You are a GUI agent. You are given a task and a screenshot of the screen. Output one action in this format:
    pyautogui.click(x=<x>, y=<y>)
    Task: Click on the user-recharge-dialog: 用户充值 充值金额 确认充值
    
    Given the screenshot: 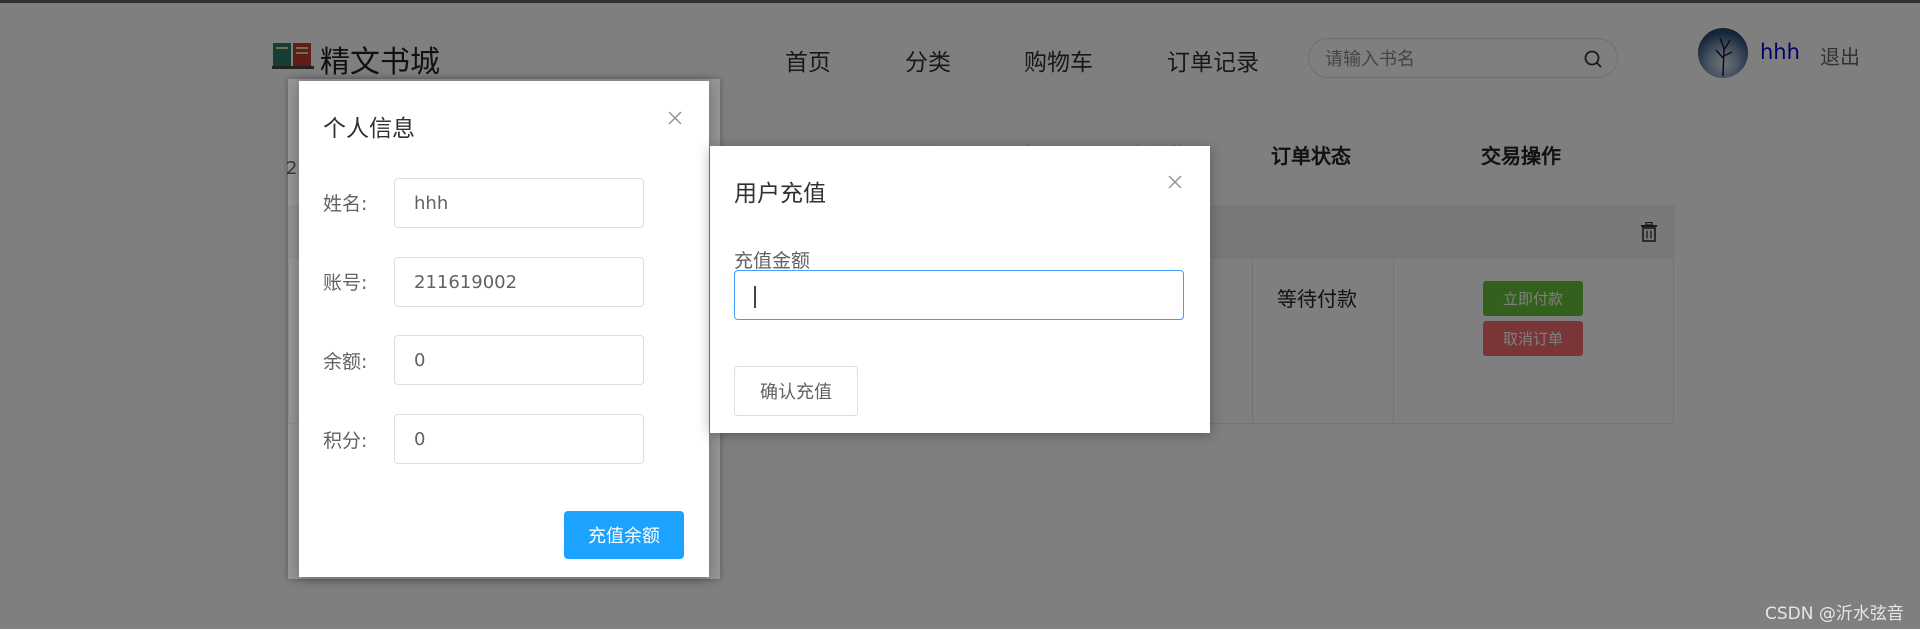 What is the action you would take?
    pyautogui.click(x=960, y=289)
    